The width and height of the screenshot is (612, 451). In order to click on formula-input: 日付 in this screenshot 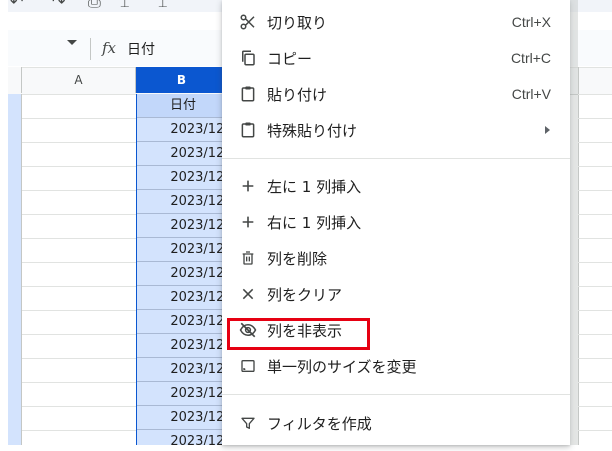, I will do `click(141, 49)`.